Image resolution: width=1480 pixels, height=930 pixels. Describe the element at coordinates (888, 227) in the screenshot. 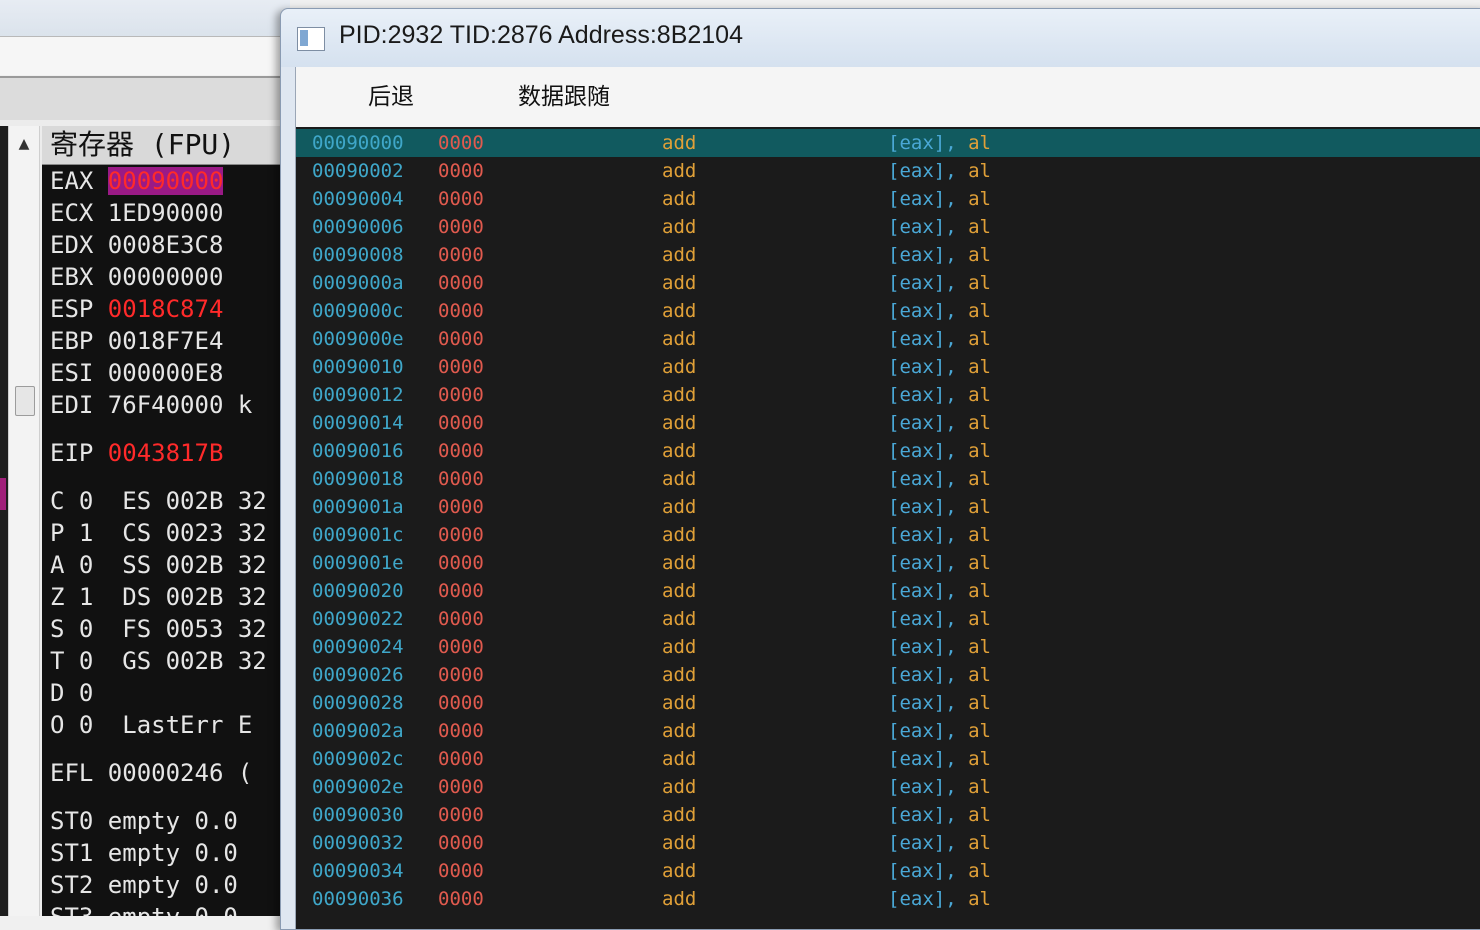

I see `disasm-row: 00090006 0000 add [eax], al` at that location.